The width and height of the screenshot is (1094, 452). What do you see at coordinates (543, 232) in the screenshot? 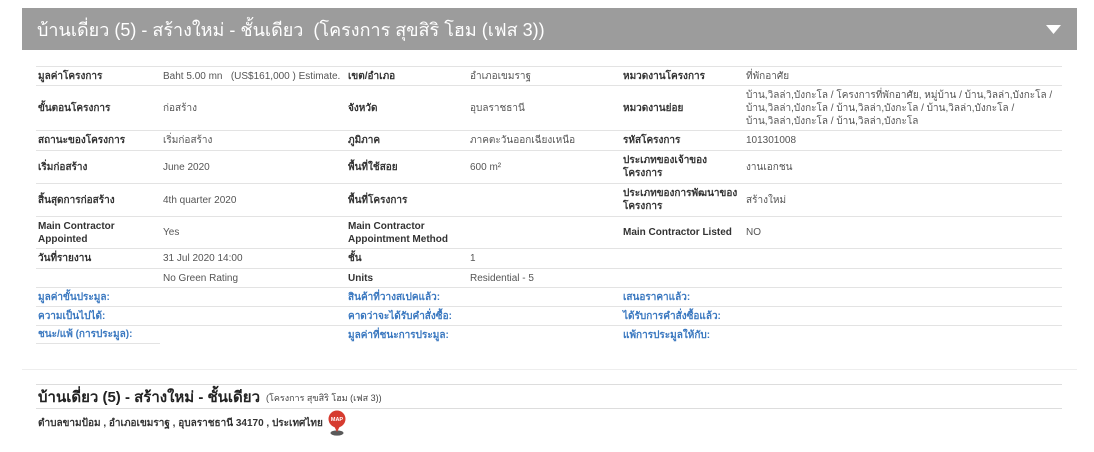
I see `appointment-method-value` at bounding box center [543, 232].